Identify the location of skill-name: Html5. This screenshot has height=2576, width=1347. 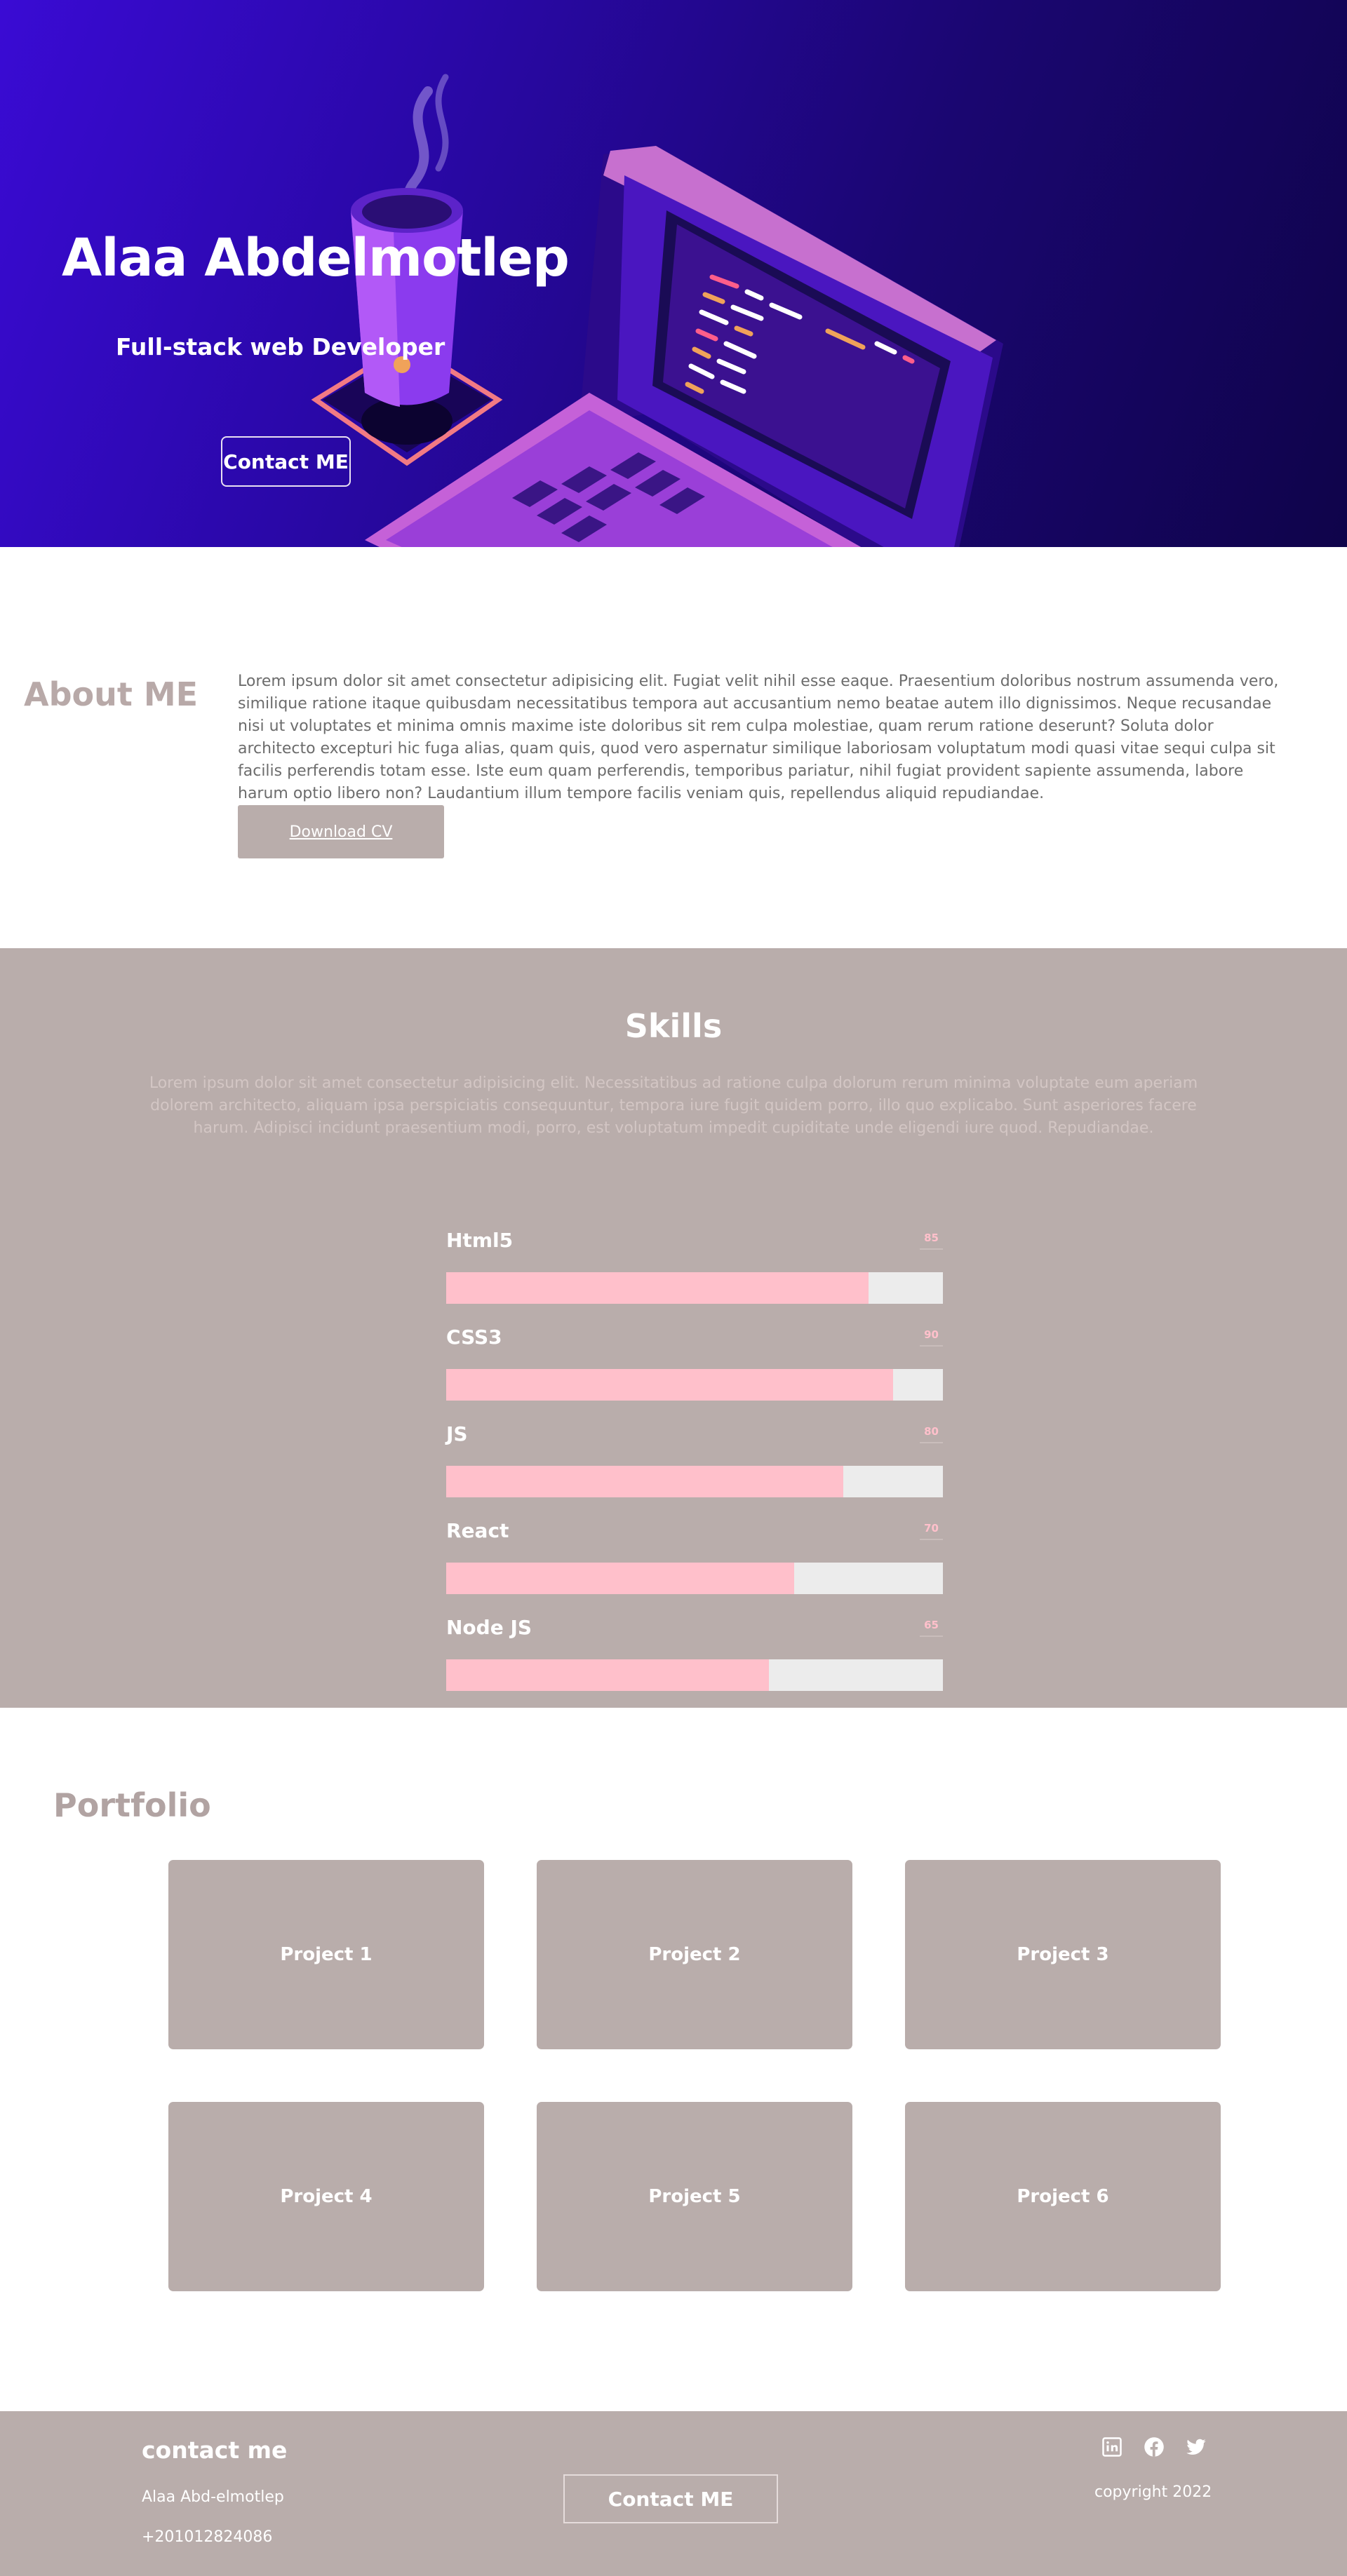
(480, 1240).